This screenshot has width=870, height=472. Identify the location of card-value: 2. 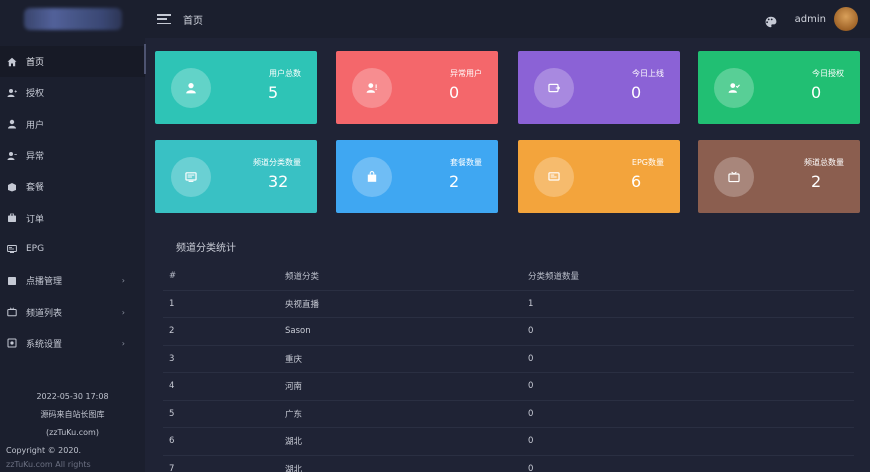
(454, 181).